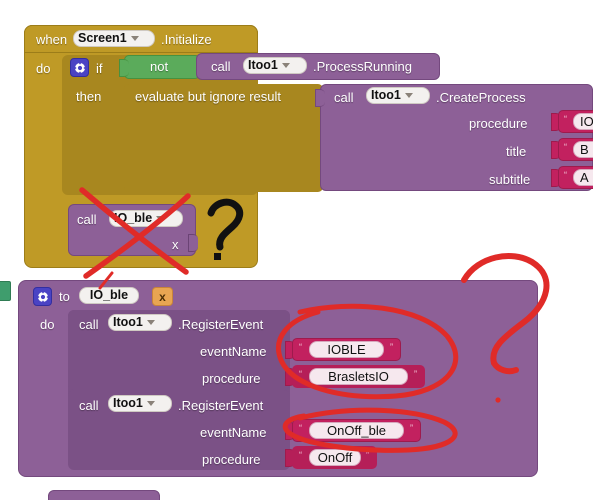 This screenshot has height=500, width=593. I want to click on param-label-eventname-1: eventName, so click(233, 351).